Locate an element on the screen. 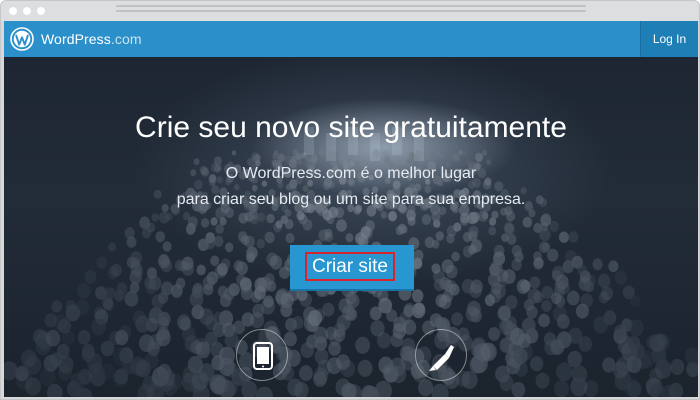 Image resolution: width=700 pixels, height=400 pixels. browser-titlebar is located at coordinates (350, 11).